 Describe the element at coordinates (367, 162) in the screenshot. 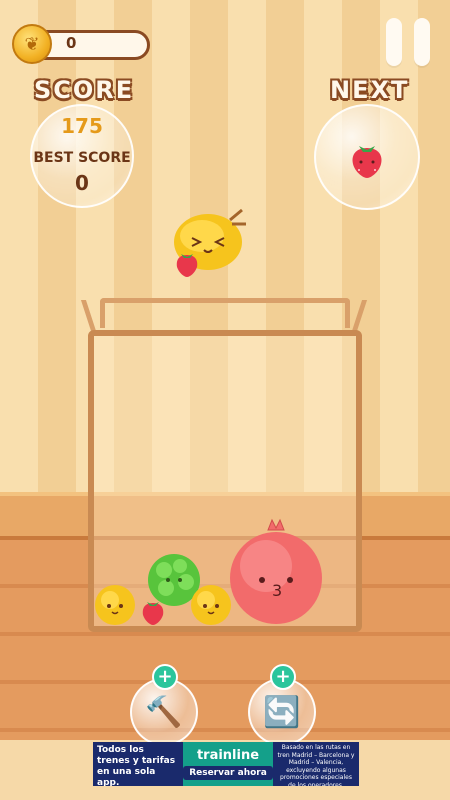

I see `next-fruit-strawberry` at that location.